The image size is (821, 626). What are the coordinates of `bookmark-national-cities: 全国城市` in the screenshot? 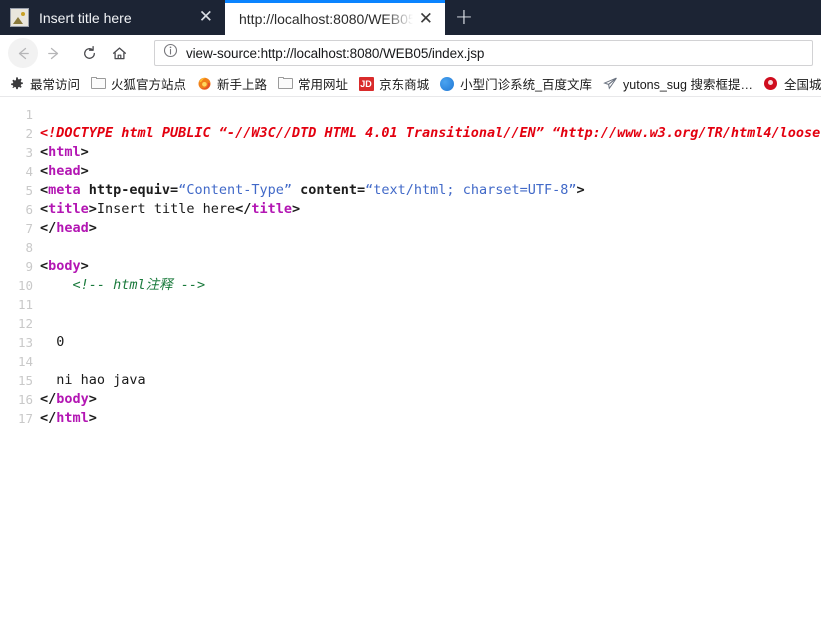 It's located at (789, 83).